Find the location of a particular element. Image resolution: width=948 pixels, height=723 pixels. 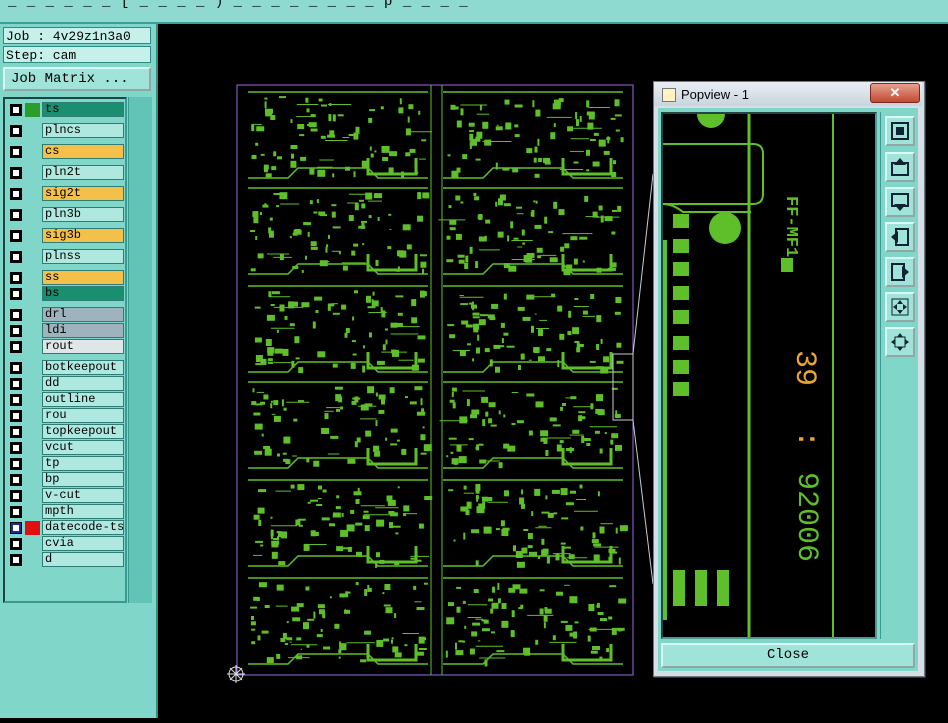

layer-name: plncs is located at coordinates (83, 130).